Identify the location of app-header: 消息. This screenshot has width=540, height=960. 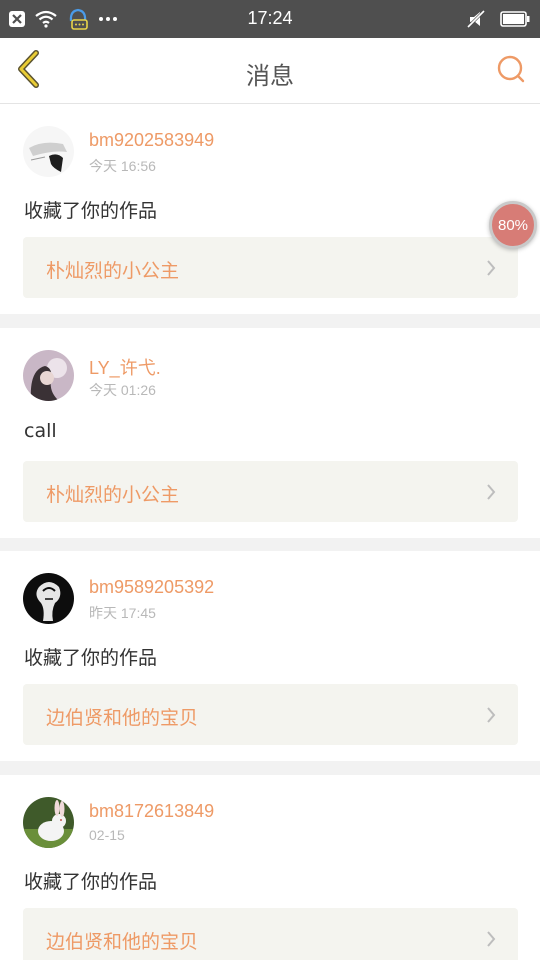
(270, 71).